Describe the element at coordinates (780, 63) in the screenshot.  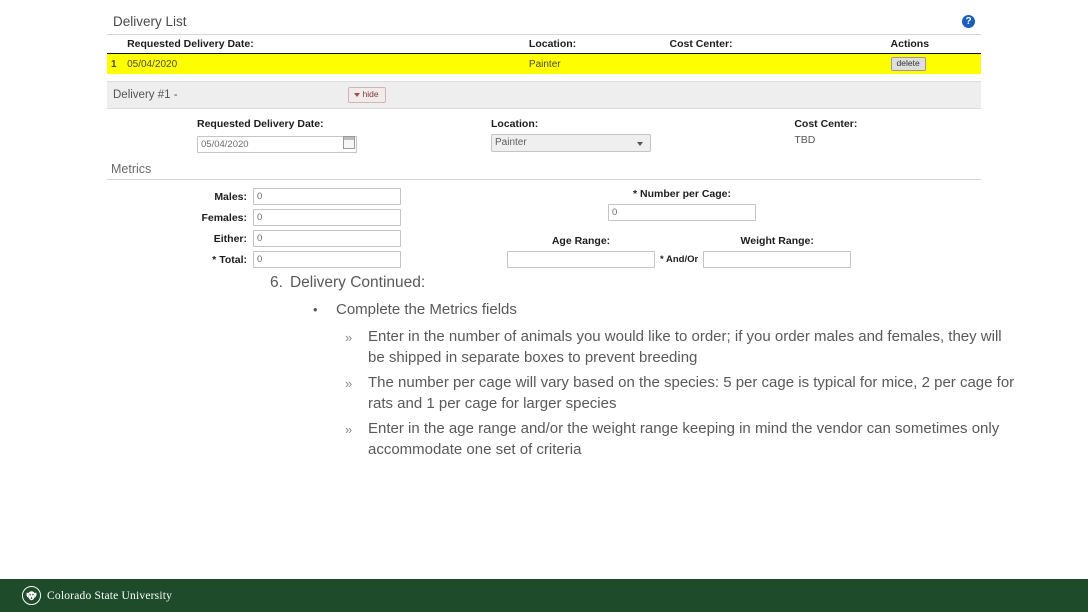
I see `row-cost-center` at that location.